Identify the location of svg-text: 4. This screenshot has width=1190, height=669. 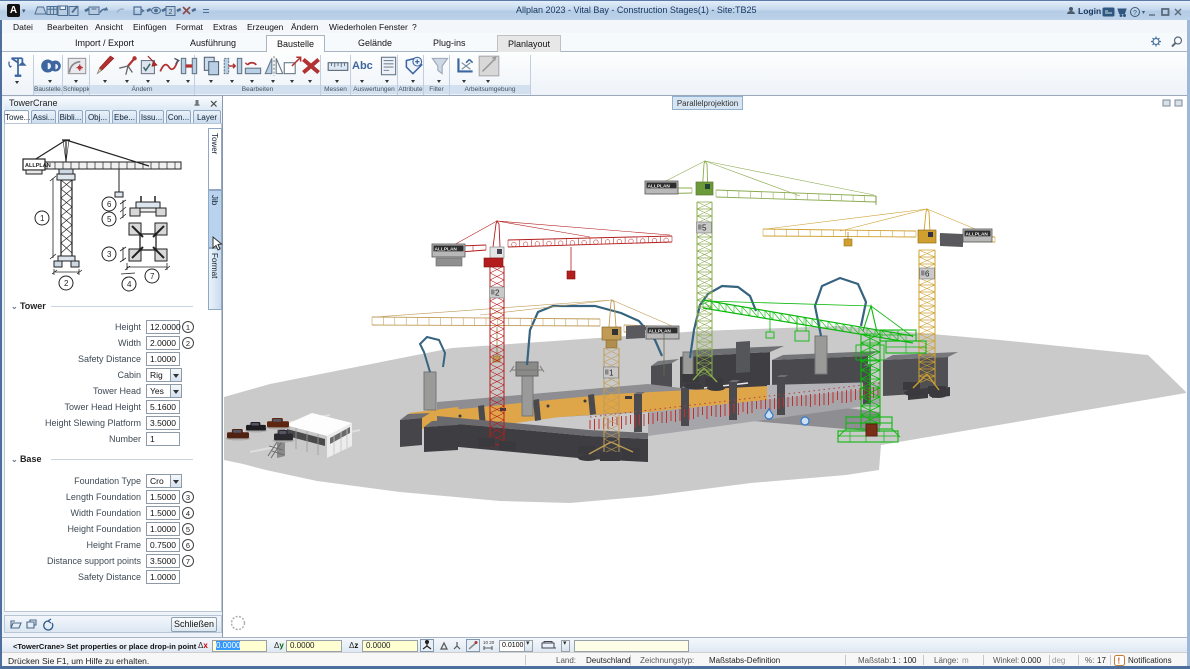
(129, 284).